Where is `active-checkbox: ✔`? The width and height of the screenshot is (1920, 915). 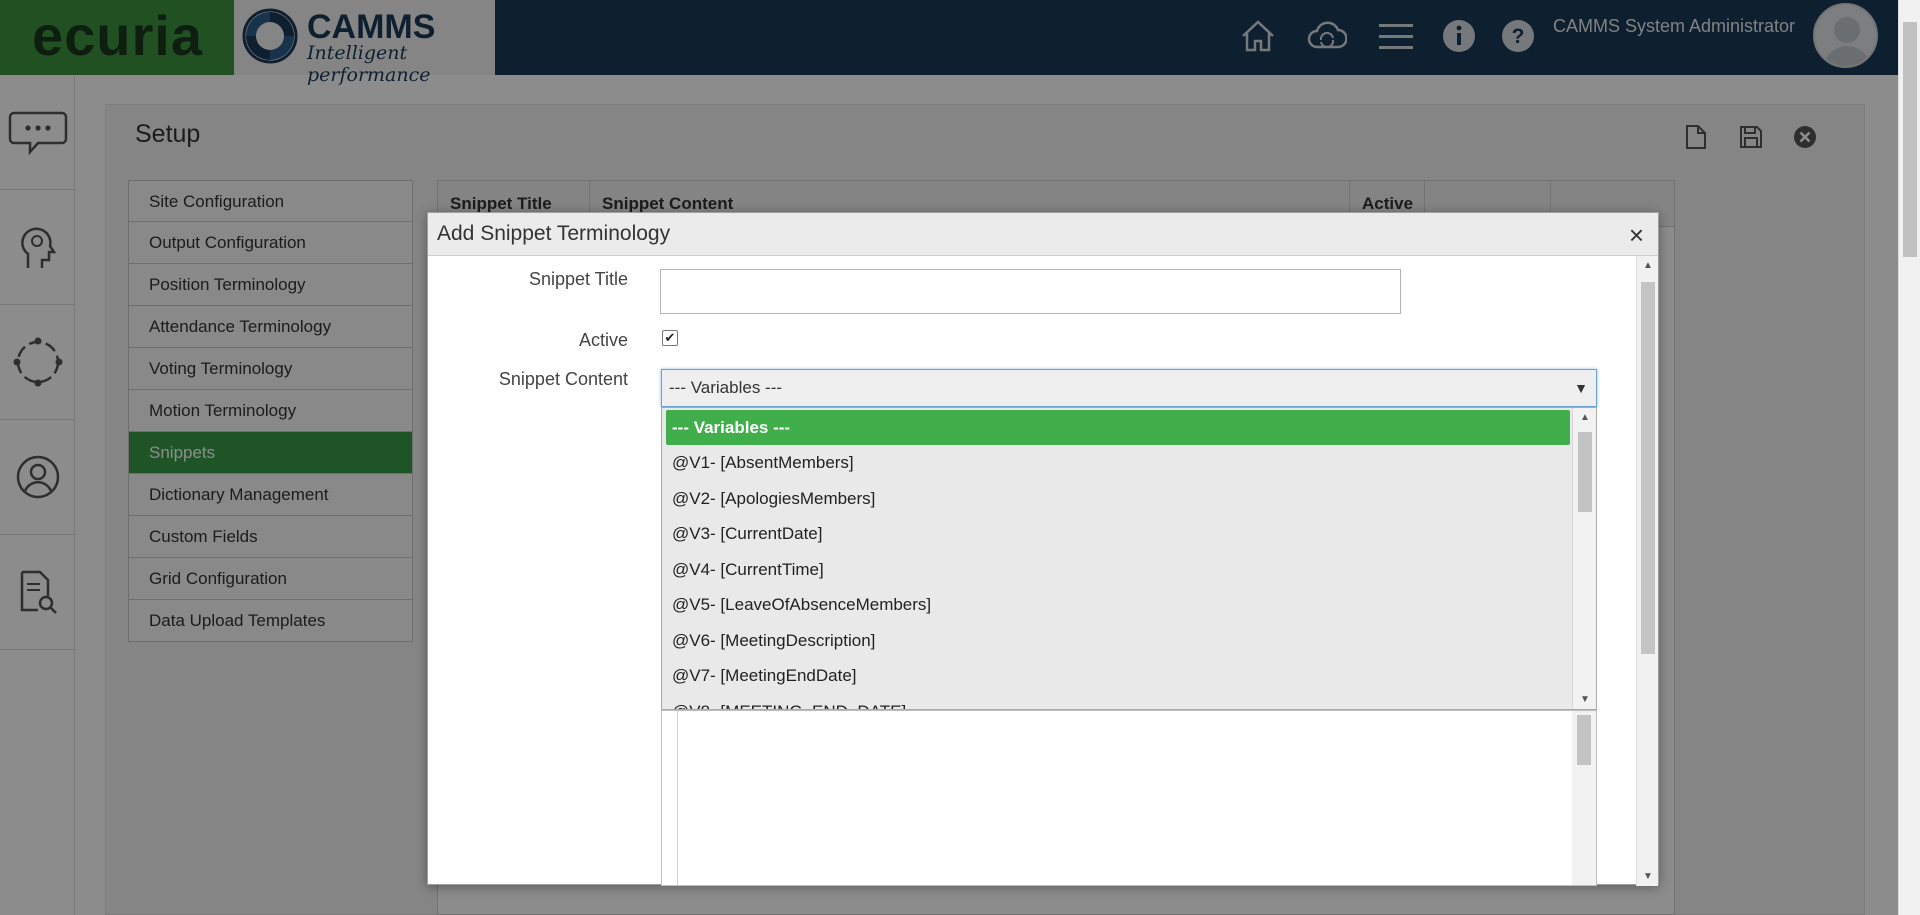 active-checkbox: ✔ is located at coordinates (670, 338).